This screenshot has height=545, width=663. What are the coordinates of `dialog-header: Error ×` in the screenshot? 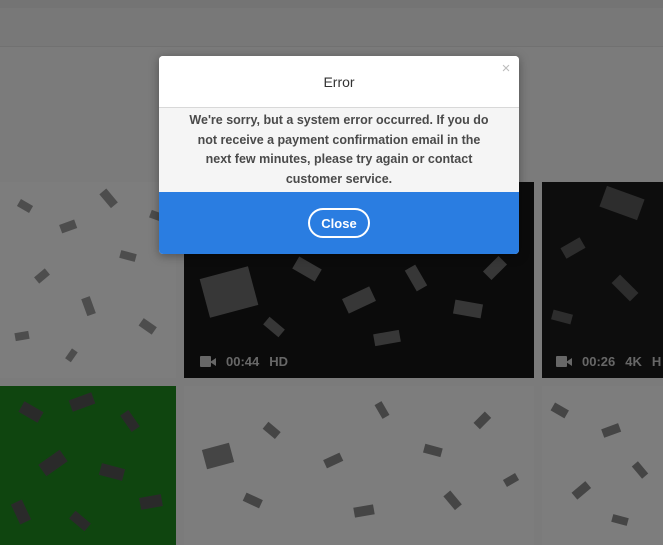 It's located at (339, 82).